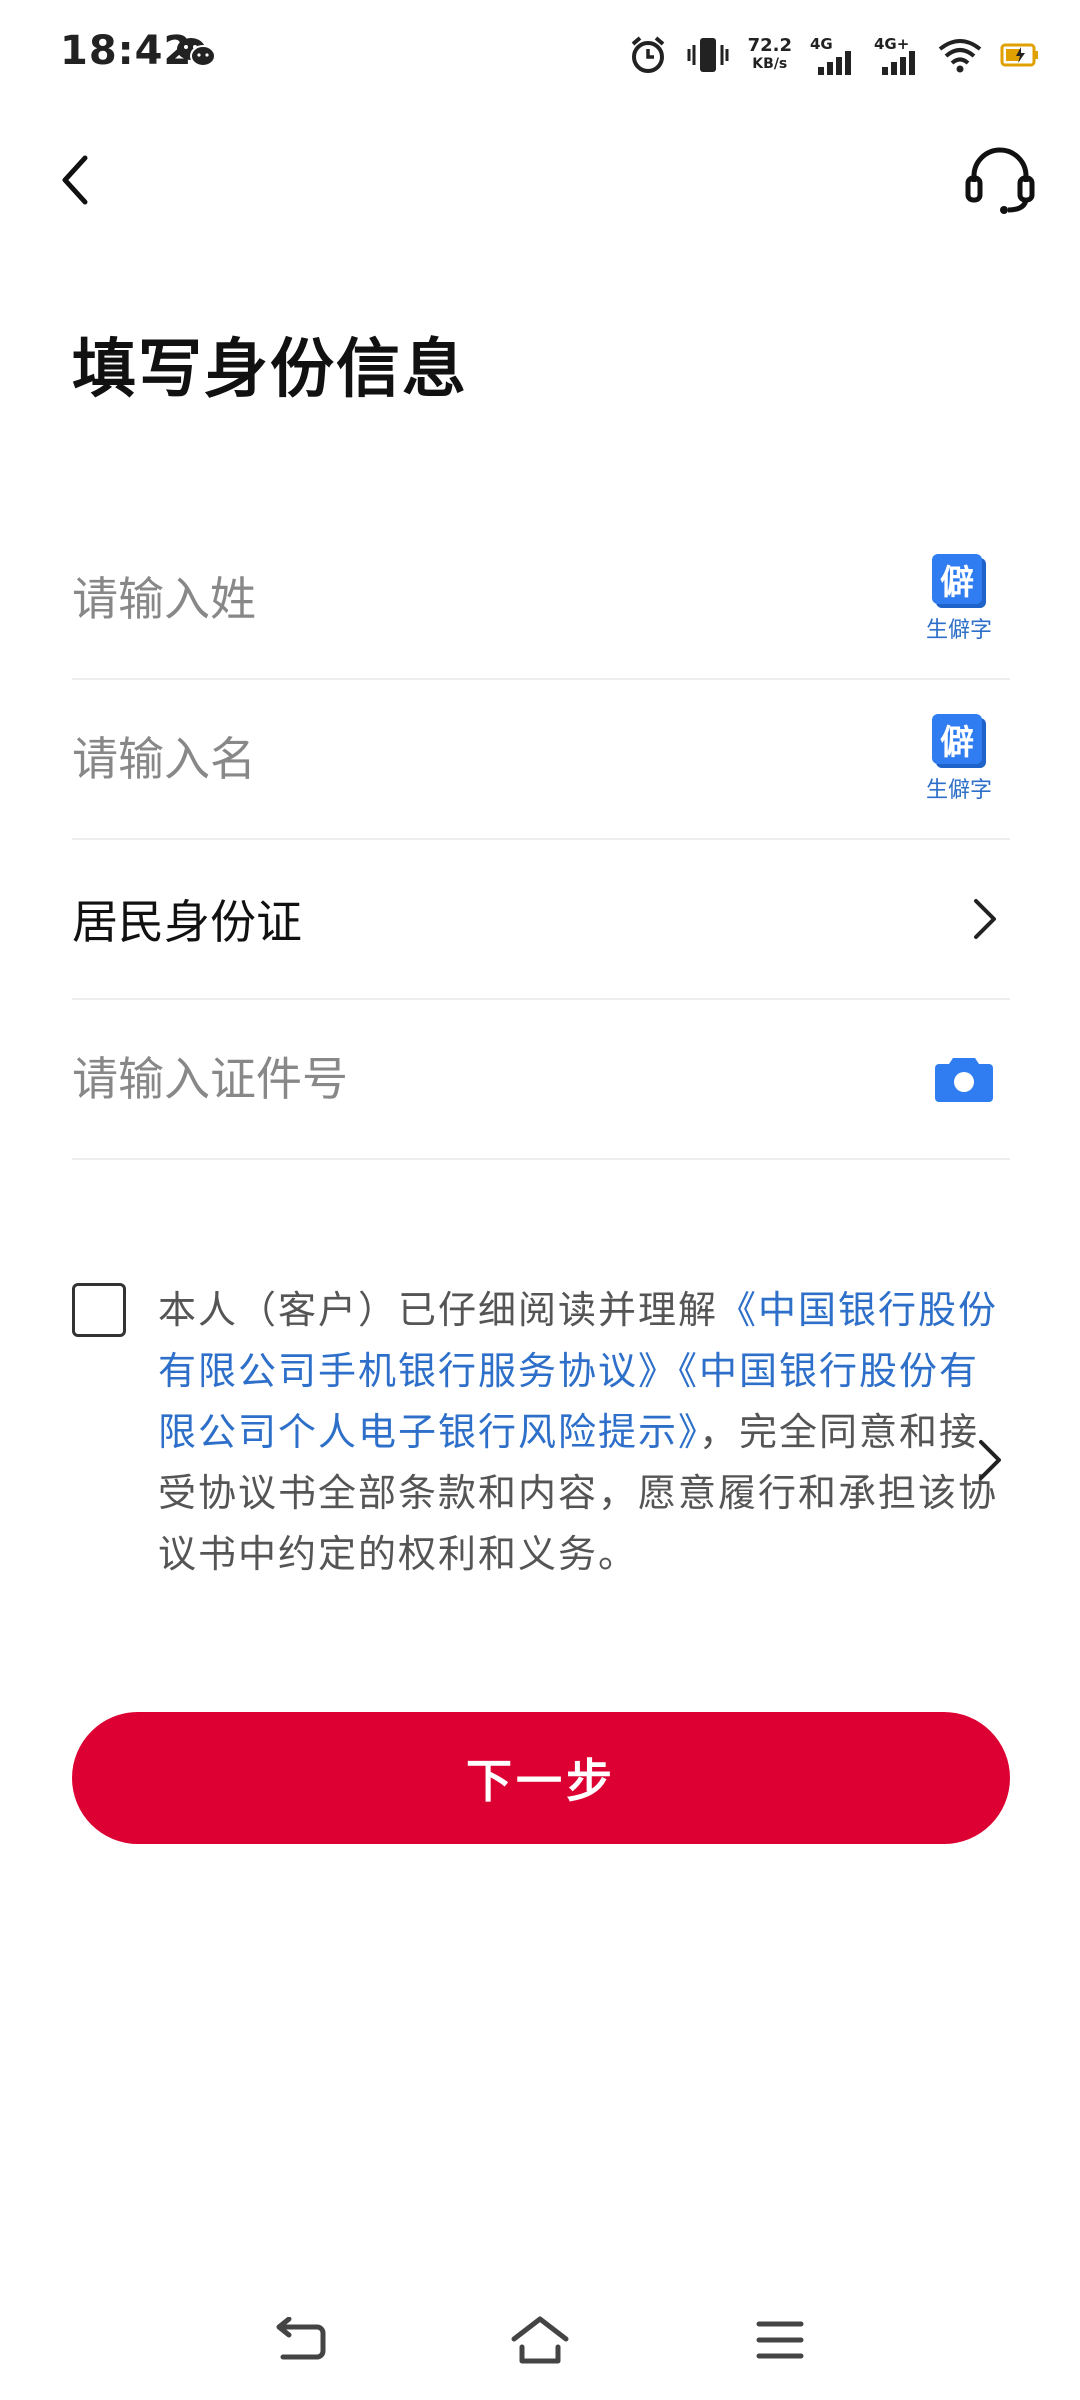  I want to click on speed-unit: KB/s, so click(770, 64).